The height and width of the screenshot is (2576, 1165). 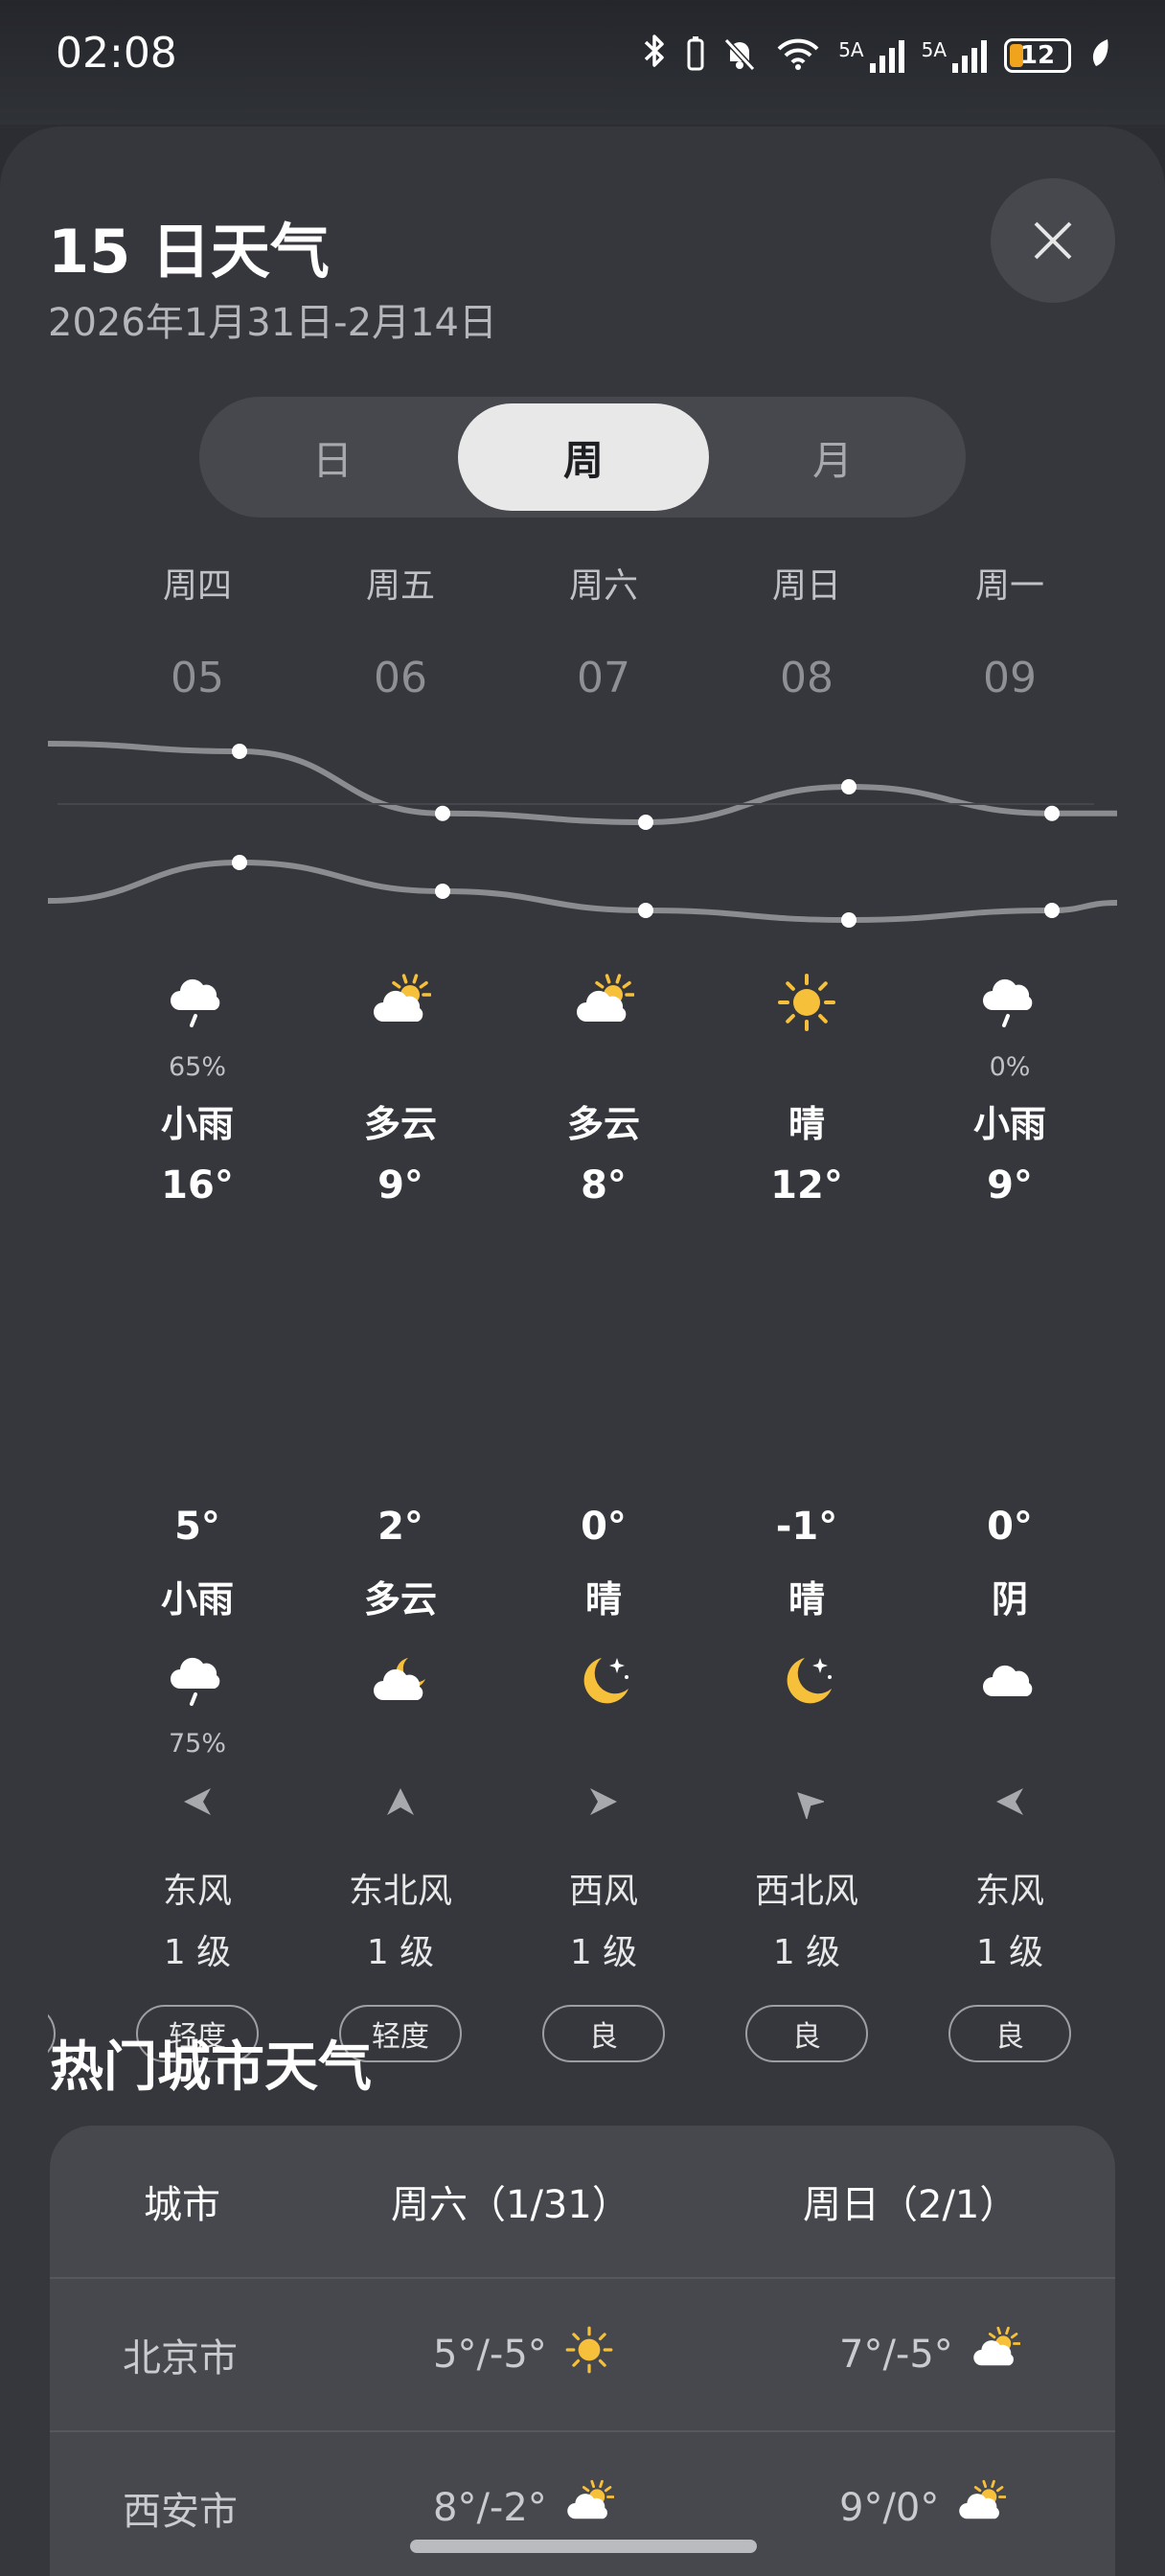 What do you see at coordinates (806, 1527) in the screenshot?
I see `low-temp: -1°` at bounding box center [806, 1527].